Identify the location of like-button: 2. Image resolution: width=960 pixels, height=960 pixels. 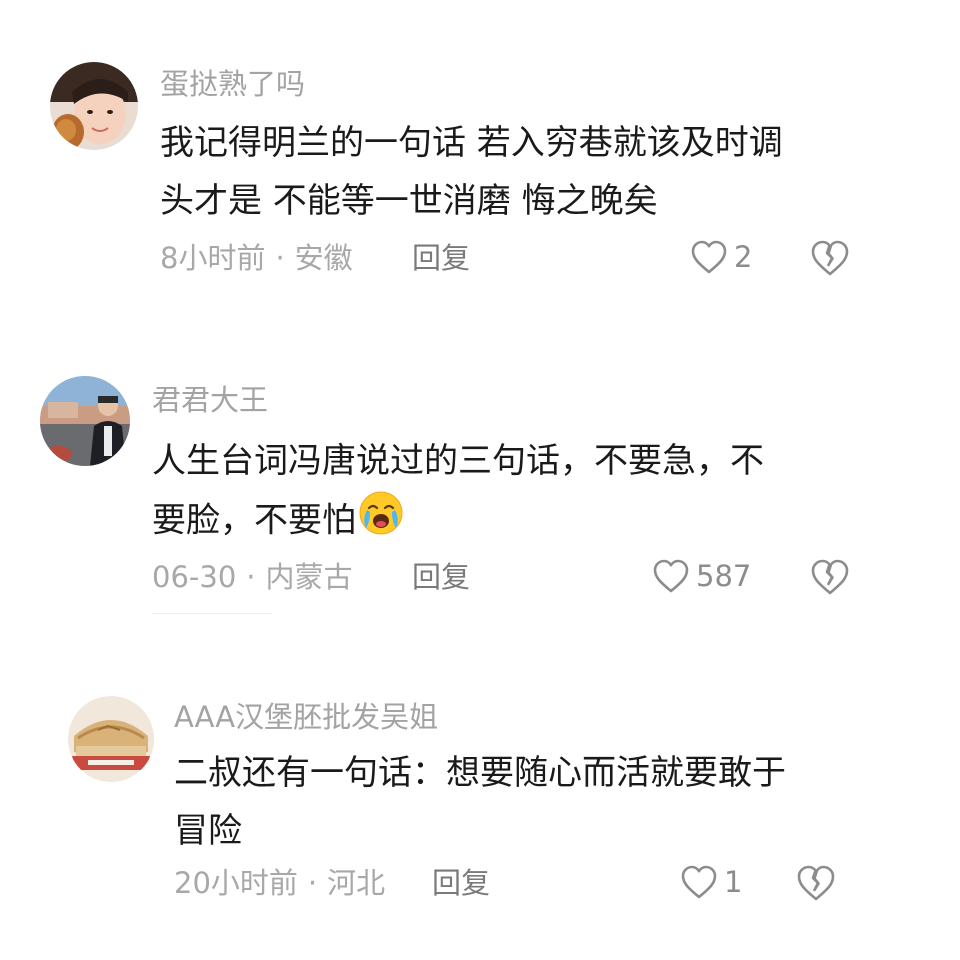
(721, 257).